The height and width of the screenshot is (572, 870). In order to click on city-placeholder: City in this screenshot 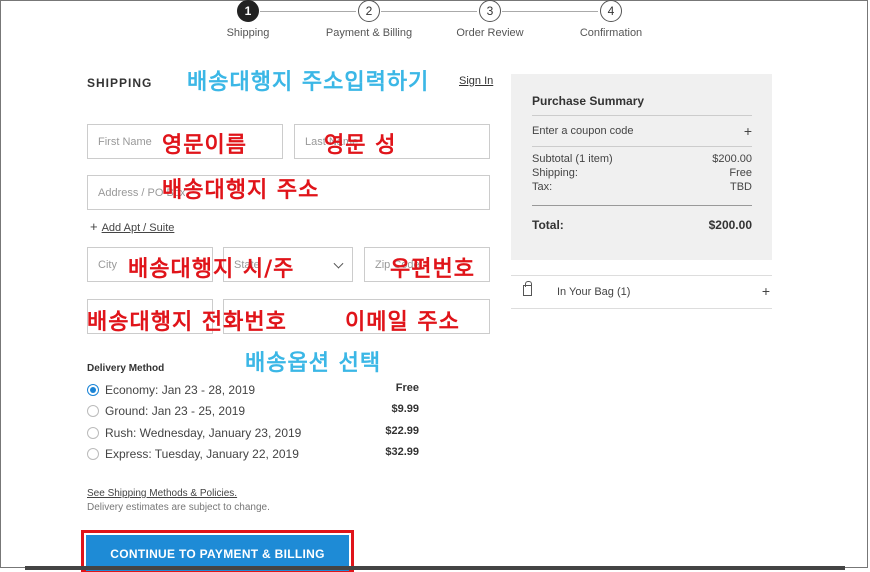, I will do `click(107, 264)`.